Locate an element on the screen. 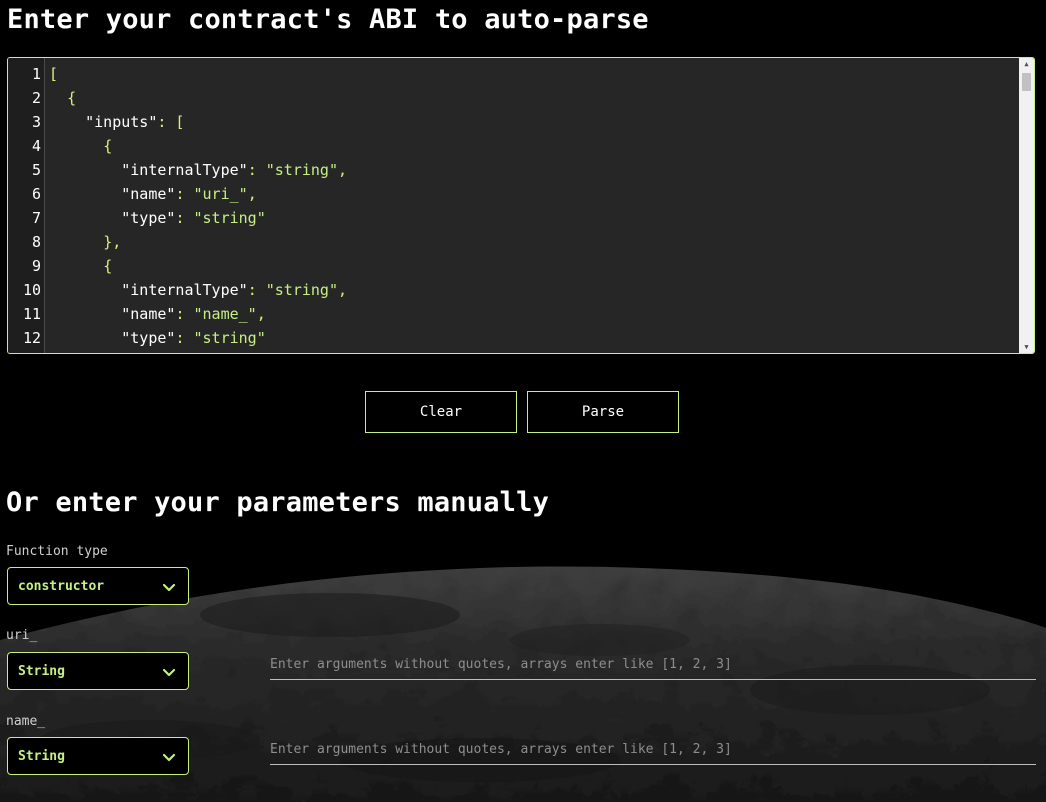  code-line: [ is located at coordinates (53, 74).